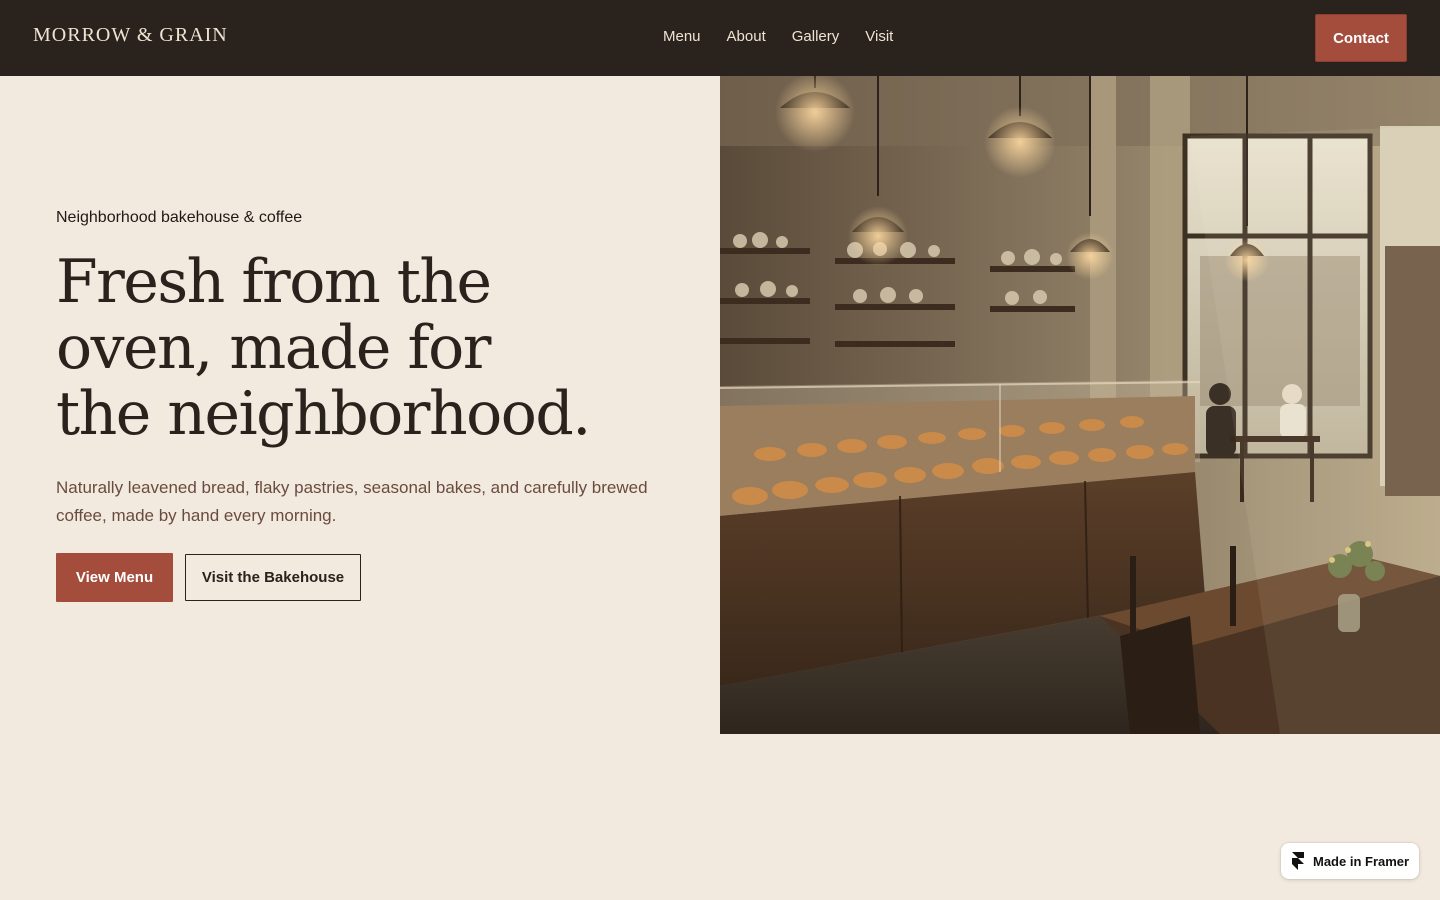 Image resolution: width=1440 pixels, height=900 pixels. Describe the element at coordinates (273, 348) in the screenshot. I see `headline-line-2: oven, made for` at that location.